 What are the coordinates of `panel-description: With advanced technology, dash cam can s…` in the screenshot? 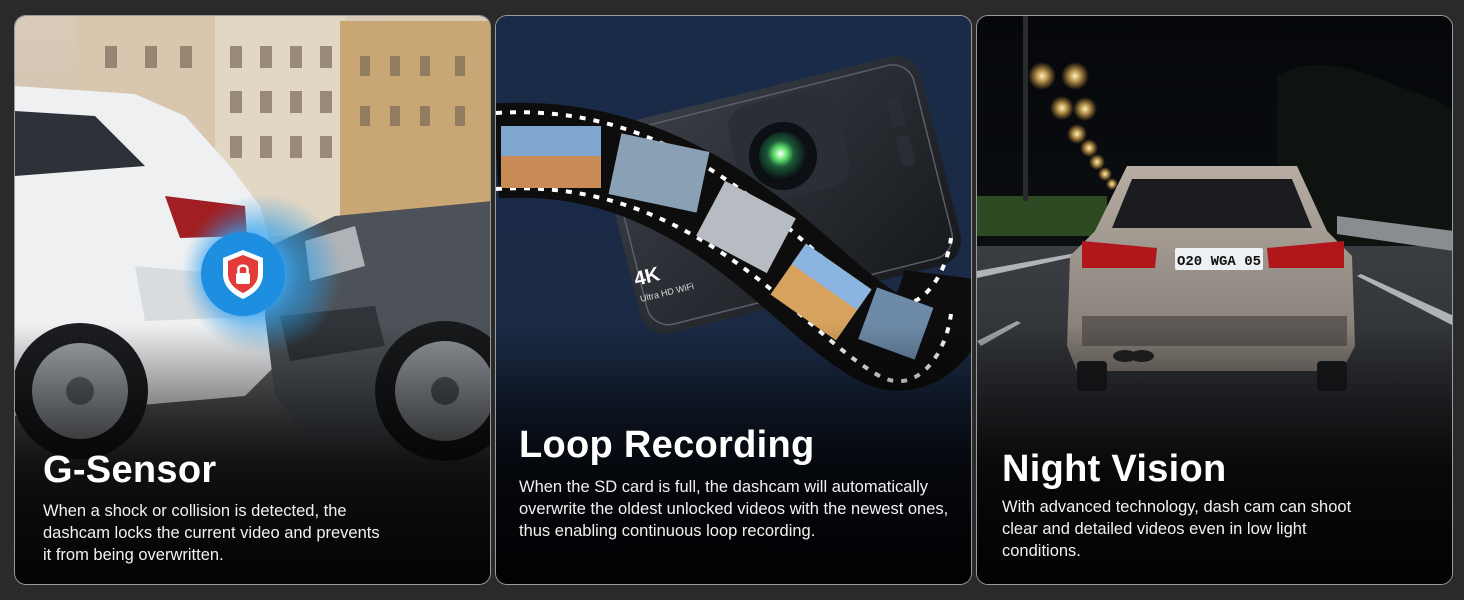 It's located at (1177, 529).